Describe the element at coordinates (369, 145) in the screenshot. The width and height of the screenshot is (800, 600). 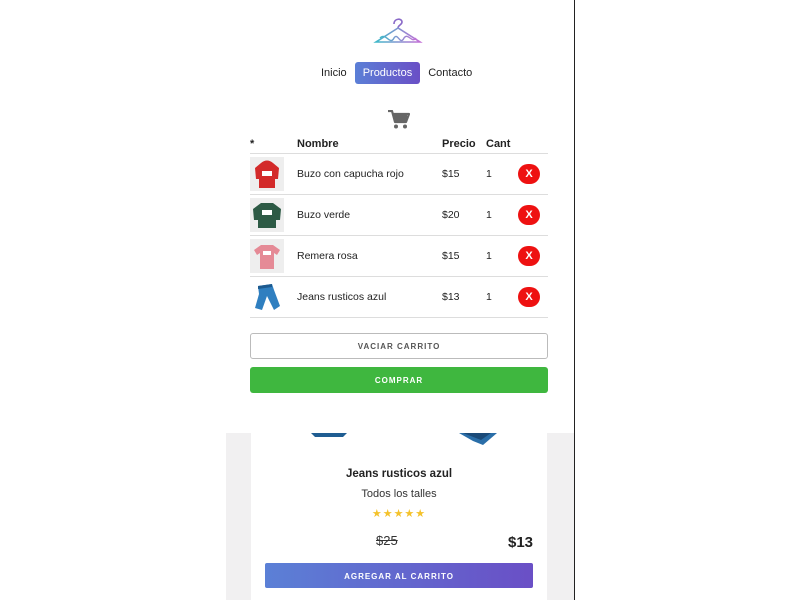
I see `header-name: Nombre` at that location.